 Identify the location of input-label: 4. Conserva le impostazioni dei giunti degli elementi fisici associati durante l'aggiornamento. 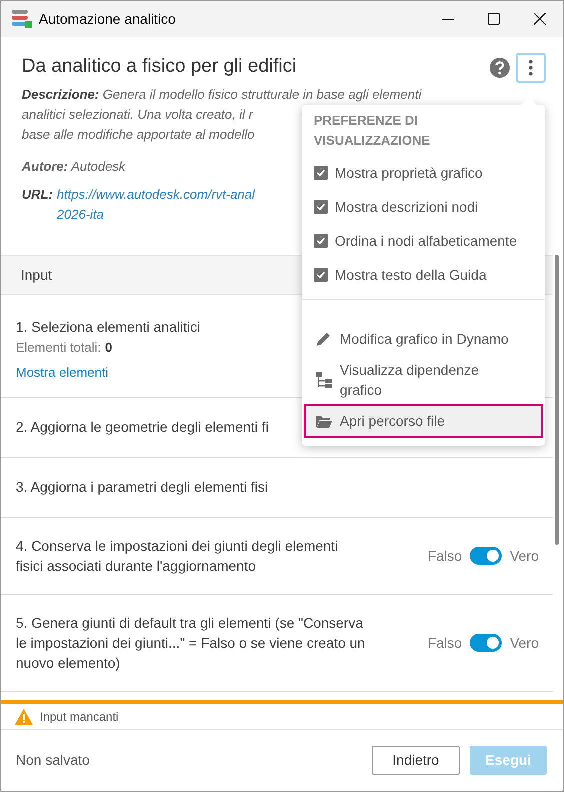
(178, 556).